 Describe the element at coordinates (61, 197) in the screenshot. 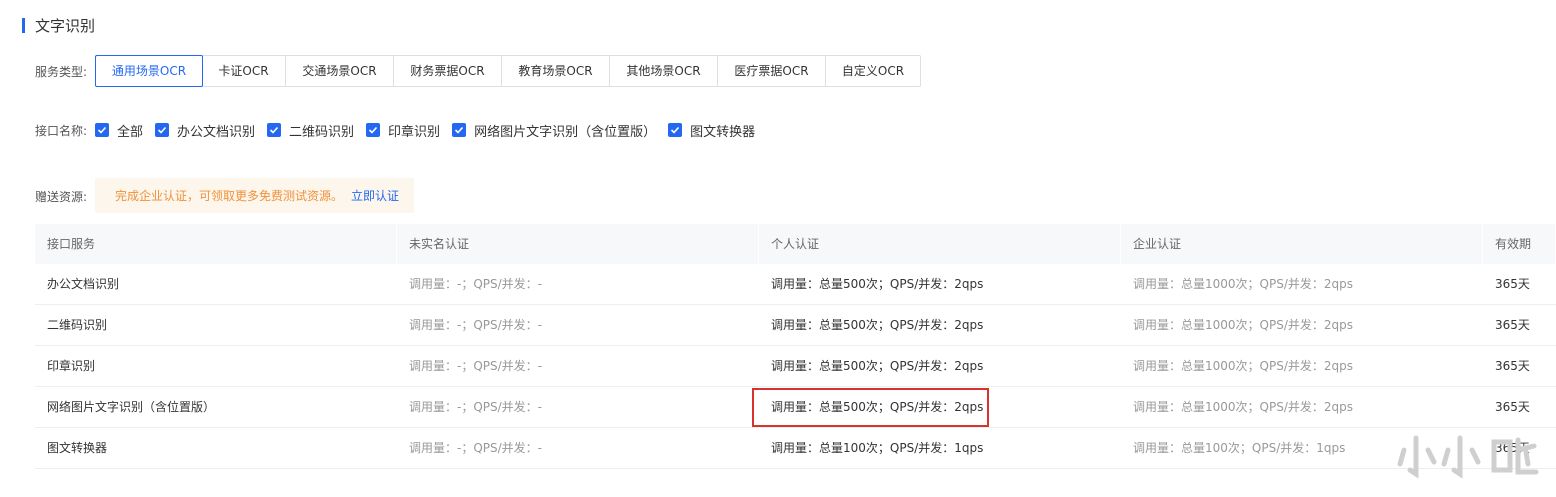

I see `gift-resources-label: 赠送资源:` at that location.